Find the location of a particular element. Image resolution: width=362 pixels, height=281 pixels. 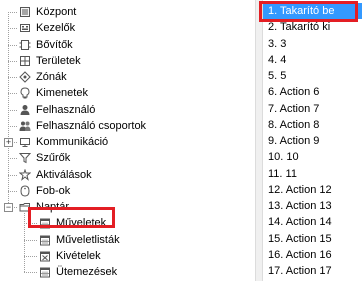

fob-icon is located at coordinates (25, 191).